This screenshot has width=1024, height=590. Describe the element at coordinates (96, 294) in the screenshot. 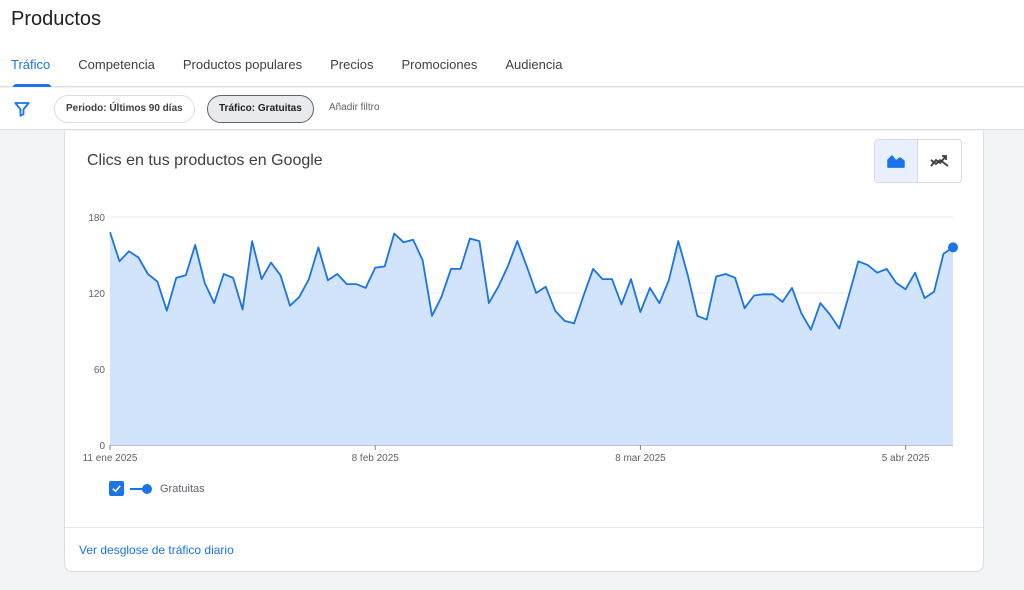

I see `y-tick-label: 120` at that location.